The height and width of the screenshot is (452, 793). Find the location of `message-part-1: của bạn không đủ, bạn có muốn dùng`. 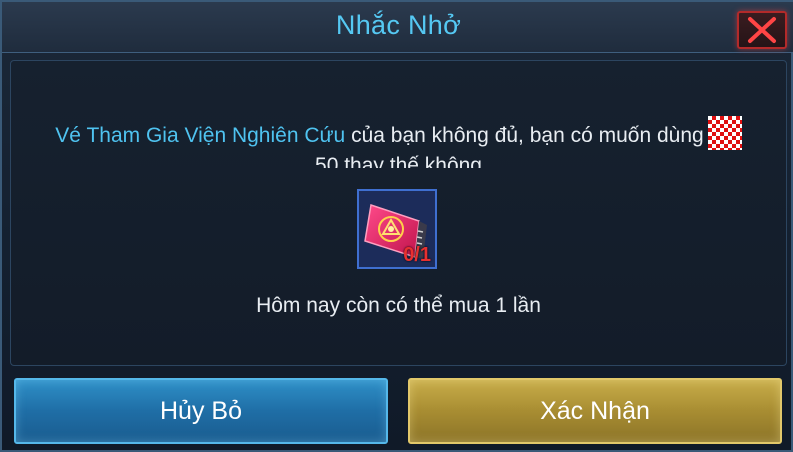

message-part-1: của bạn không đủ, bạn có muốn dùng is located at coordinates (524, 135).